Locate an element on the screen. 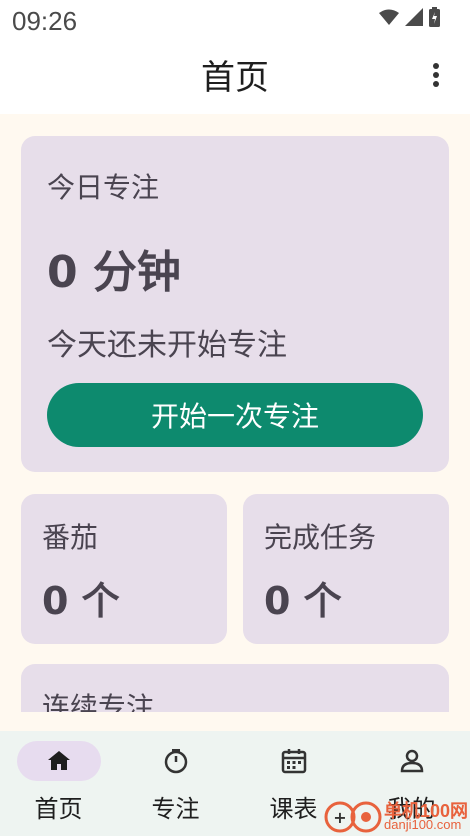 Image resolution: width=470 pixels, height=836 pixels. today-focus-subtitle: 今天还未开始专注 is located at coordinates (167, 345).